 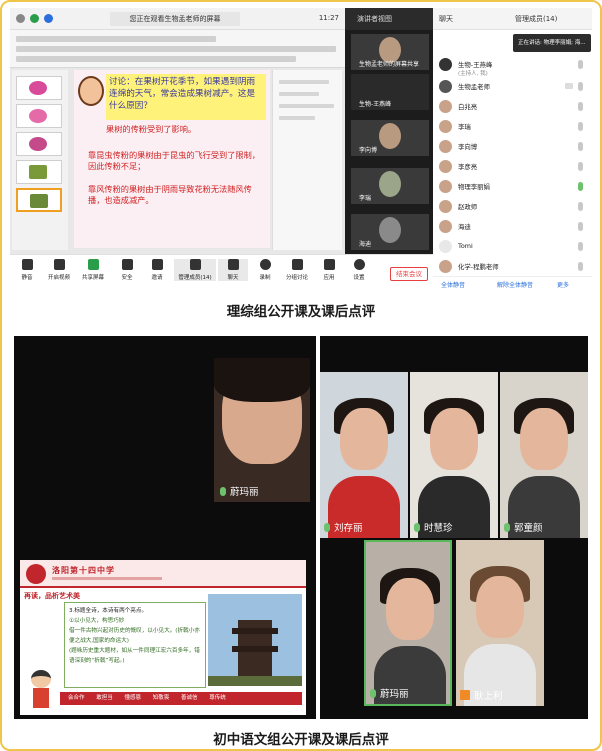 I want to click on video-tile: 刘存丽, so click(x=364, y=455).